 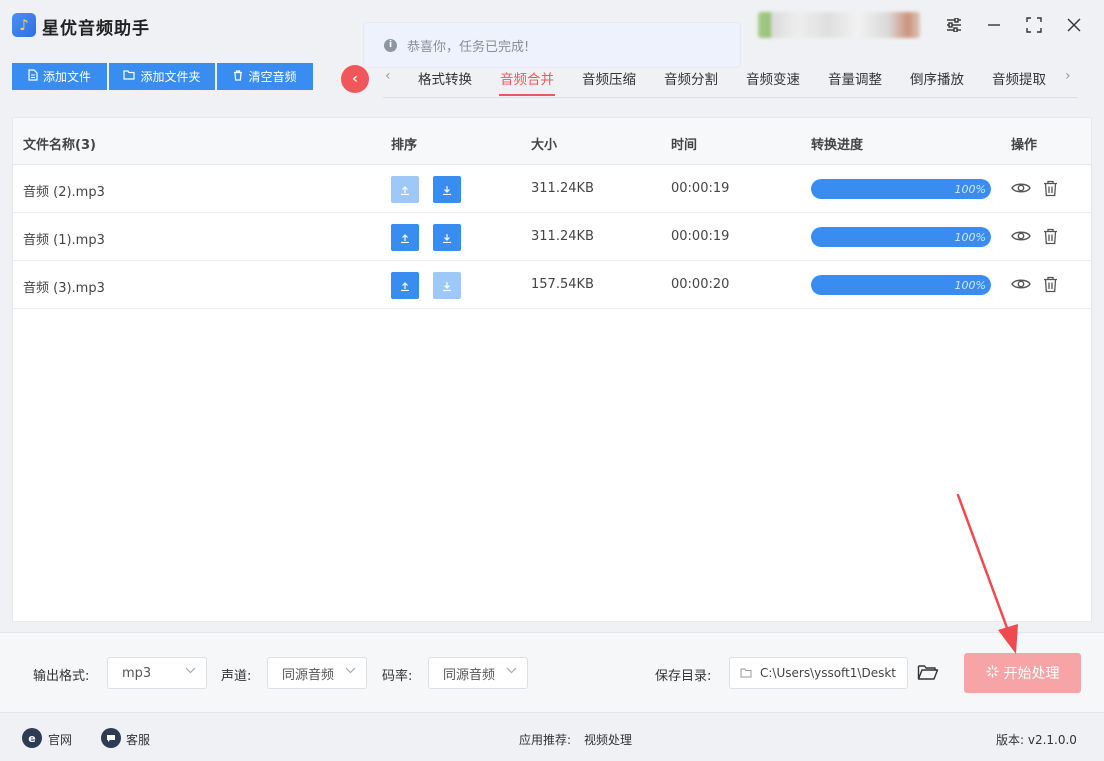 I want to click on save-path-field: C:\Users\yssoft1\Deskt, so click(x=818, y=673).